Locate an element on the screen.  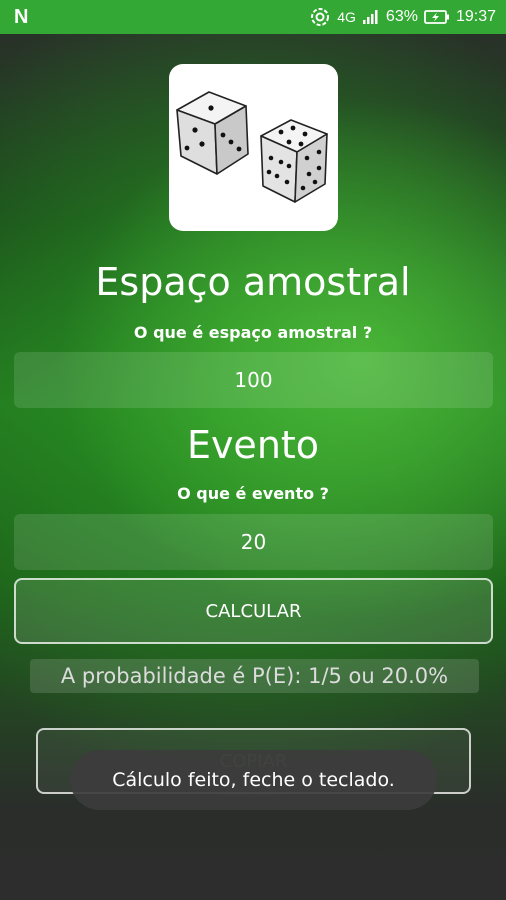
dice-image is located at coordinates (253, 147).